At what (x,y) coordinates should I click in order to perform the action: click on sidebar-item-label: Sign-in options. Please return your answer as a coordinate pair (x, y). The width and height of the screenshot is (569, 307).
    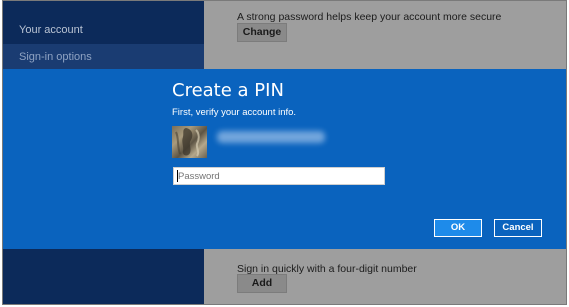
    Looking at the image, I should click on (55, 57).